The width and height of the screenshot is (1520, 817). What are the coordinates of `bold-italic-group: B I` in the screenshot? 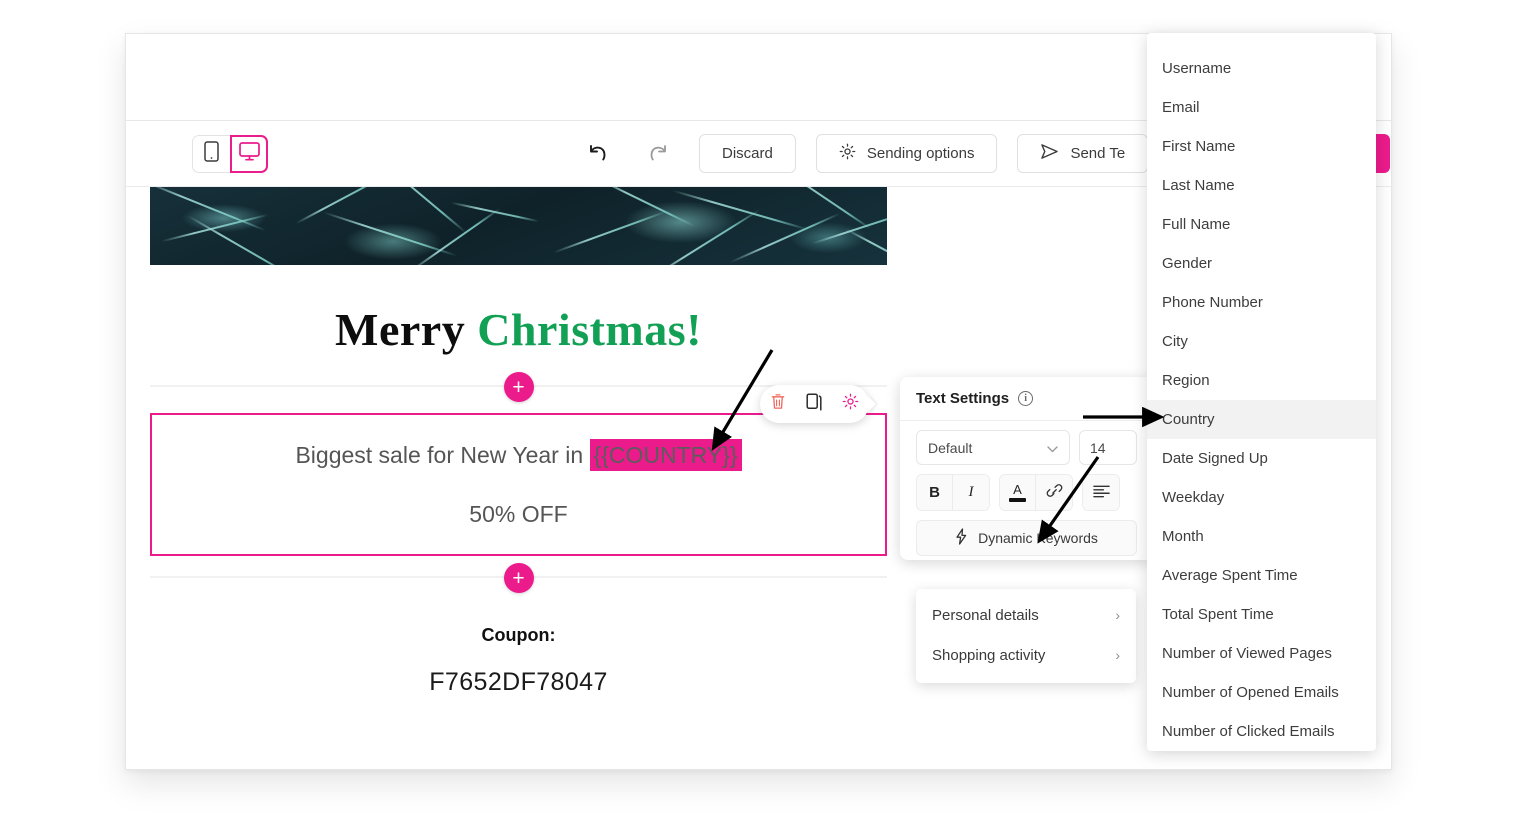 It's located at (953, 492).